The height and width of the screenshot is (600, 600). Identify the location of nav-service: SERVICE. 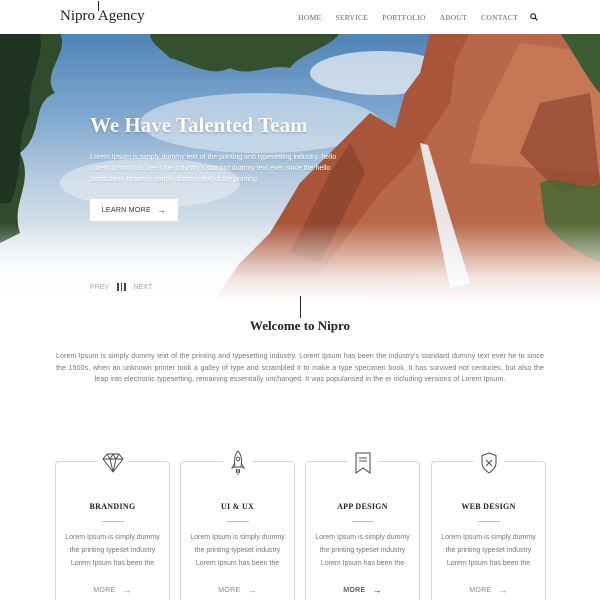
(351, 17).